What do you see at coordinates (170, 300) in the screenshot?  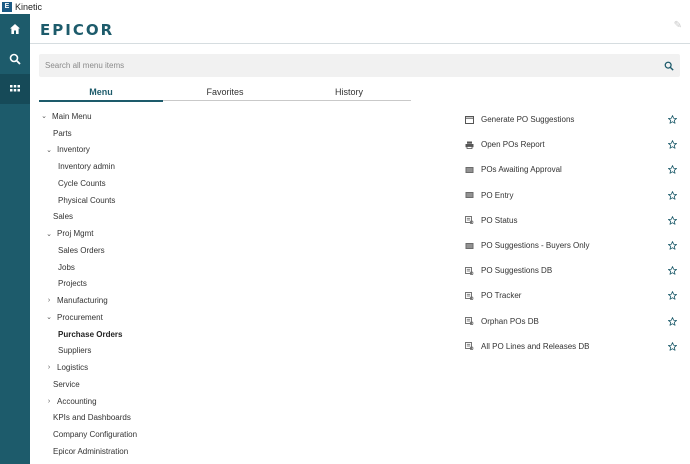 I see `tree-item: › Manufacturing` at bounding box center [170, 300].